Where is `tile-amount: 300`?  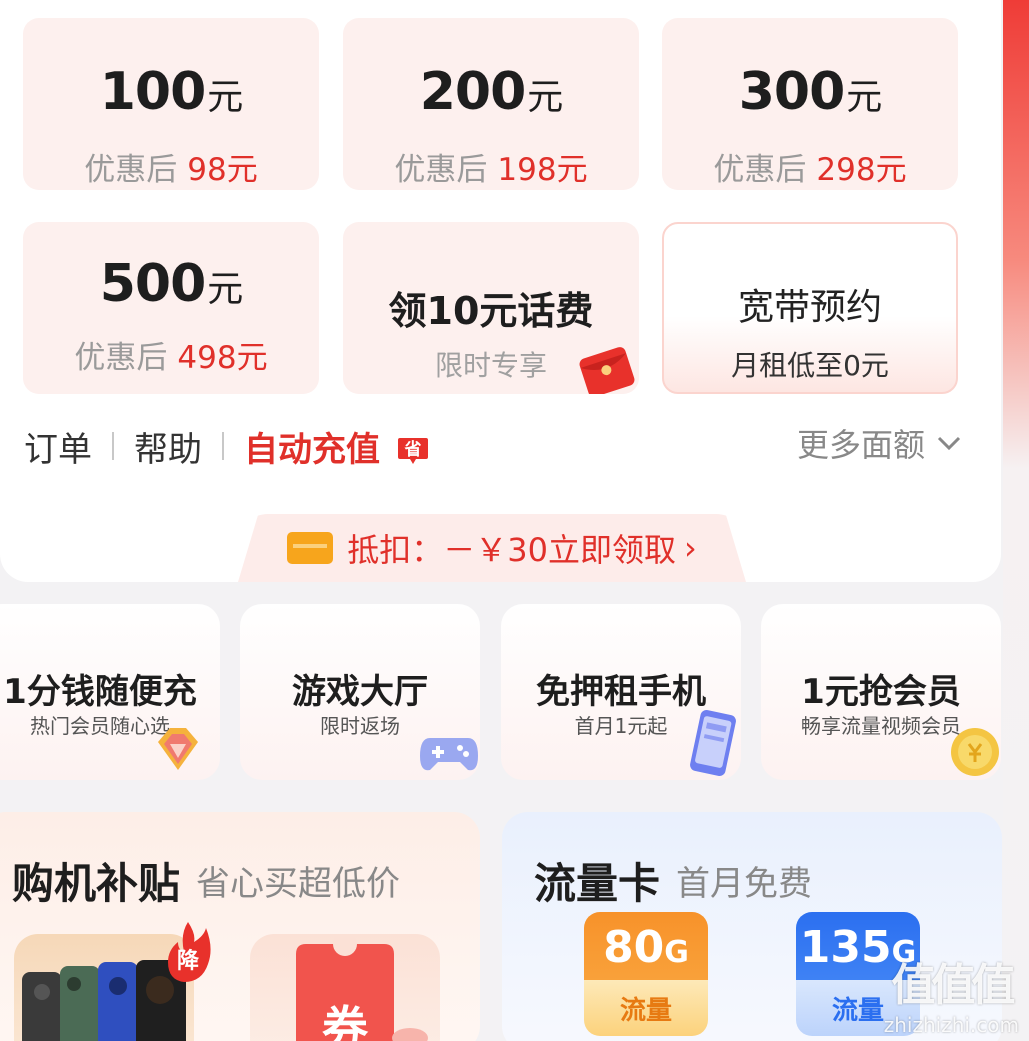 tile-amount: 300 is located at coordinates (792, 92).